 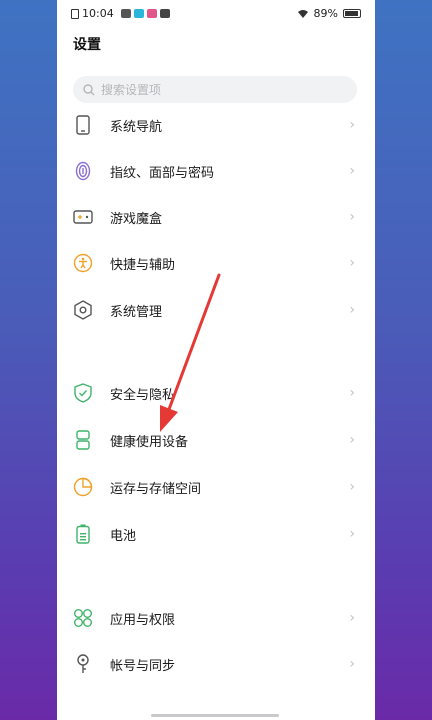 I want to click on menu-item-label: 快捷与辅助, so click(x=143, y=265).